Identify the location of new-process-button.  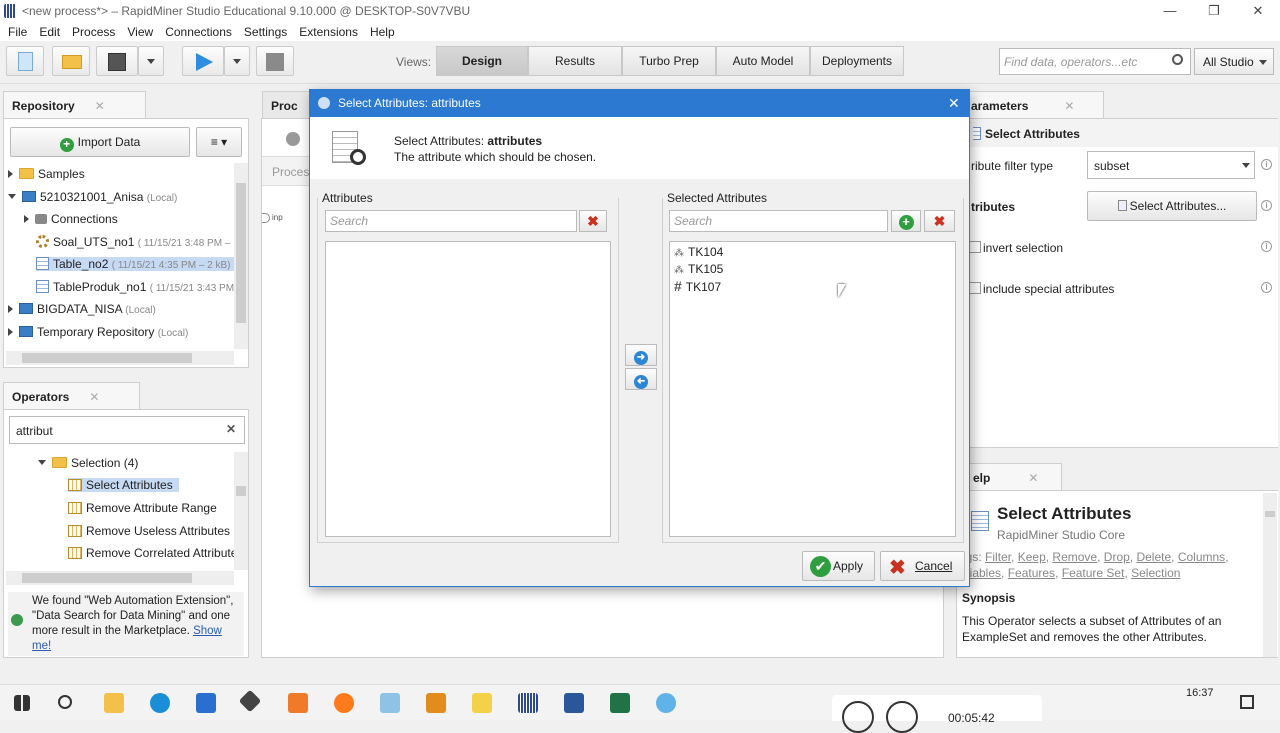
(25, 61).